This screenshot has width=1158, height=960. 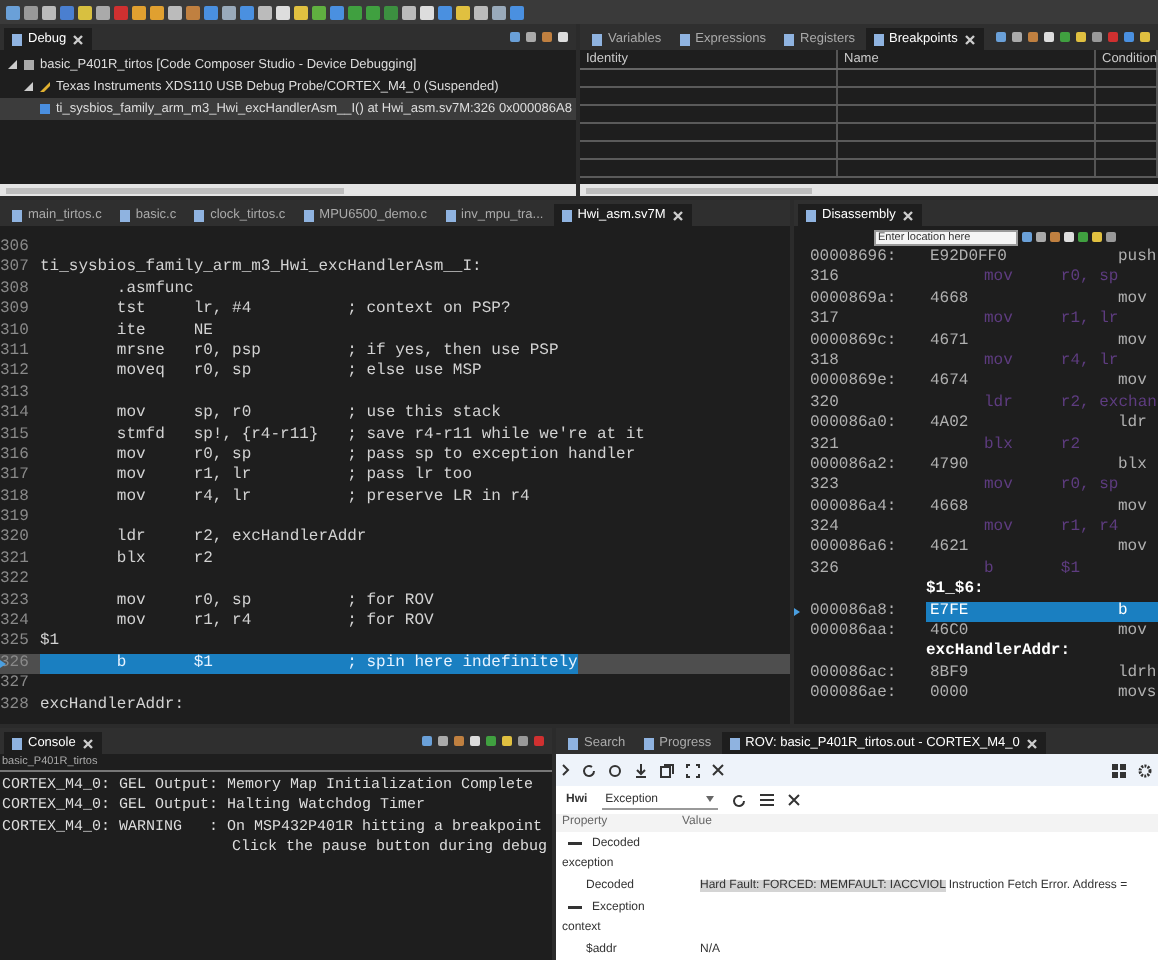 I want to click on opcode: 4671, so click(x=949, y=341).